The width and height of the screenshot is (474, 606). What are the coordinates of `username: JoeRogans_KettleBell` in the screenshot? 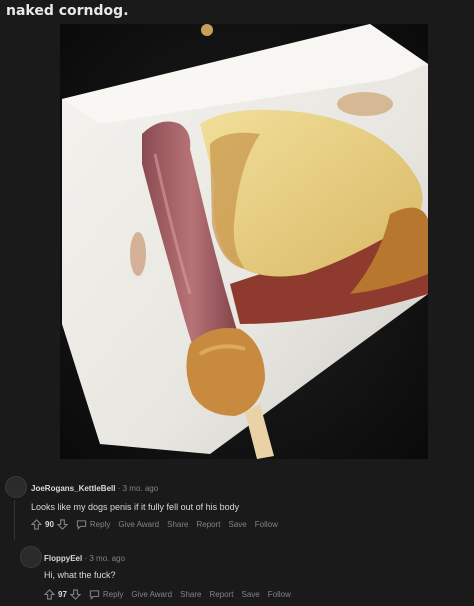 It's located at (73, 488).